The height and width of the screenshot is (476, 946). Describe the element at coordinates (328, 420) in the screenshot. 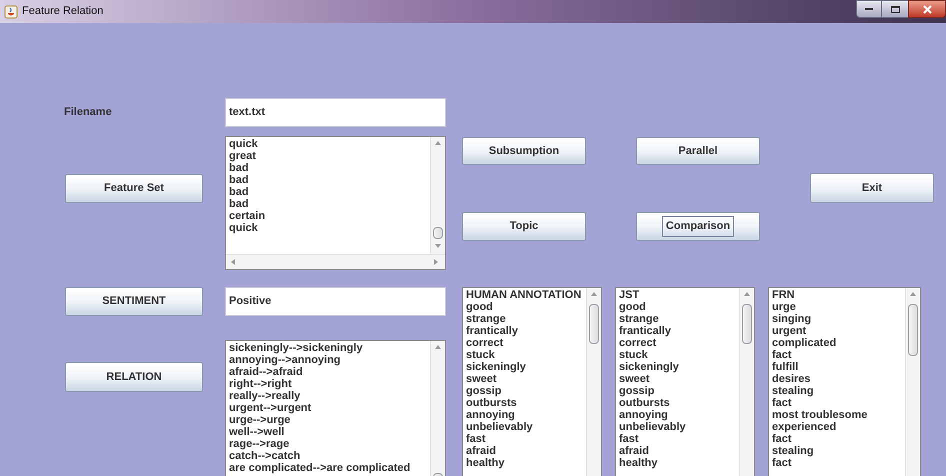

I see `list-item: urge-->urge` at that location.